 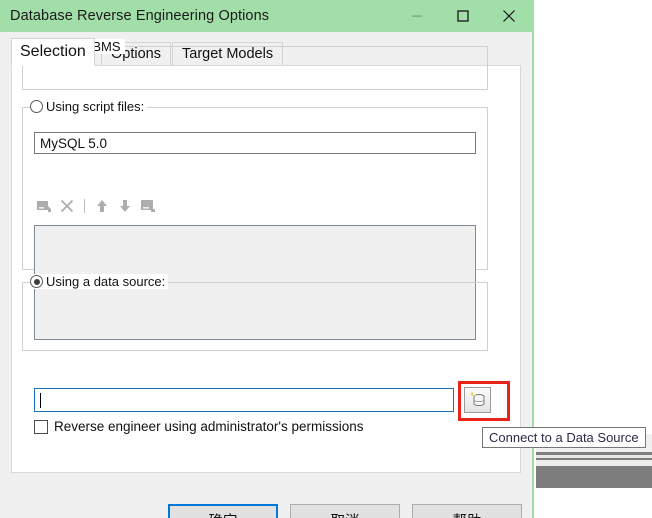 I want to click on tab-selection-label: Selection, so click(x=53, y=51).